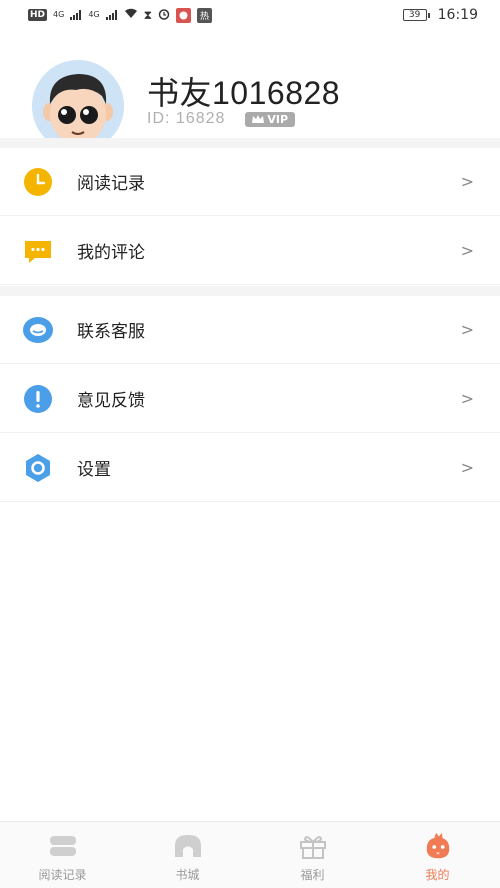  What do you see at coordinates (76, 15) in the screenshot?
I see `signal-icon` at bounding box center [76, 15].